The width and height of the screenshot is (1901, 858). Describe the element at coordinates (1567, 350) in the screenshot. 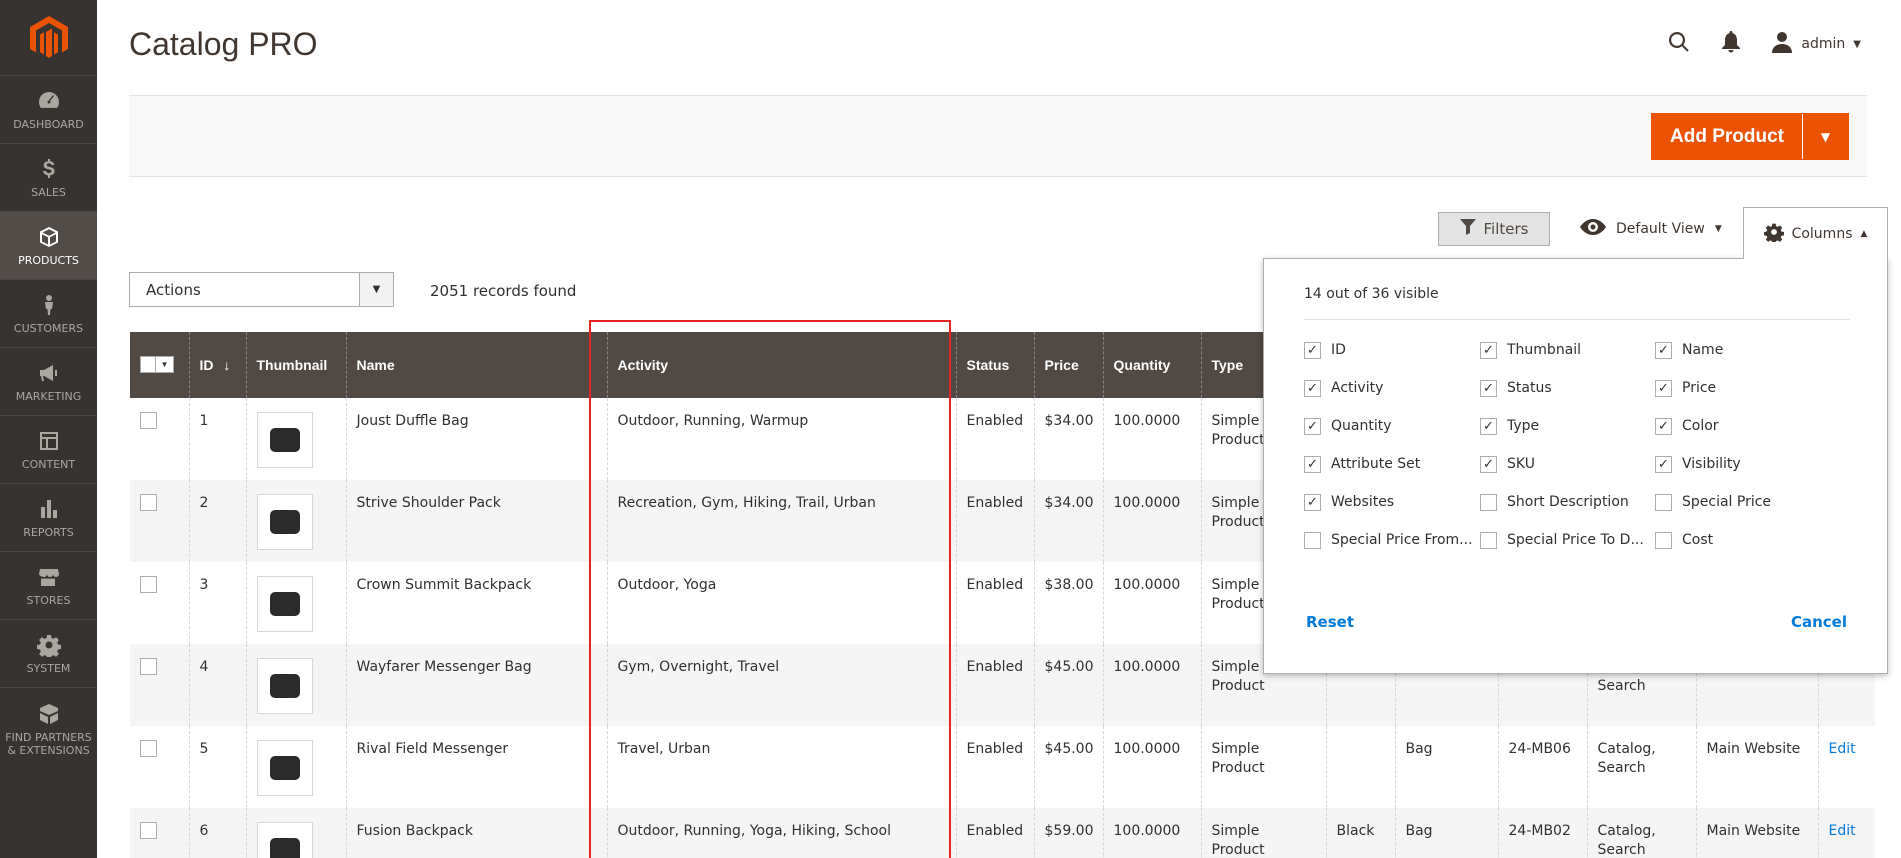

I see `column-toggle-item: ✓ Thumbnail` at that location.